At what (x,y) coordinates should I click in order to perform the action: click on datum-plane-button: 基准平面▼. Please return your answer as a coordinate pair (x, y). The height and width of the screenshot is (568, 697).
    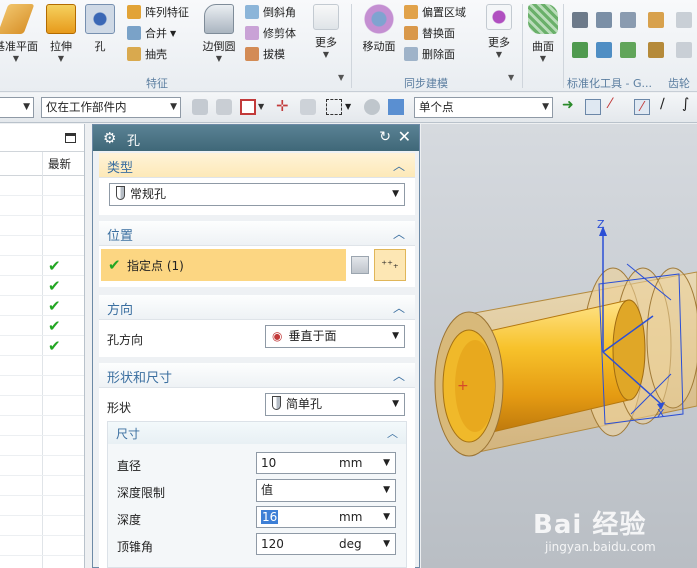
    Looking at the image, I should click on (20, 34).